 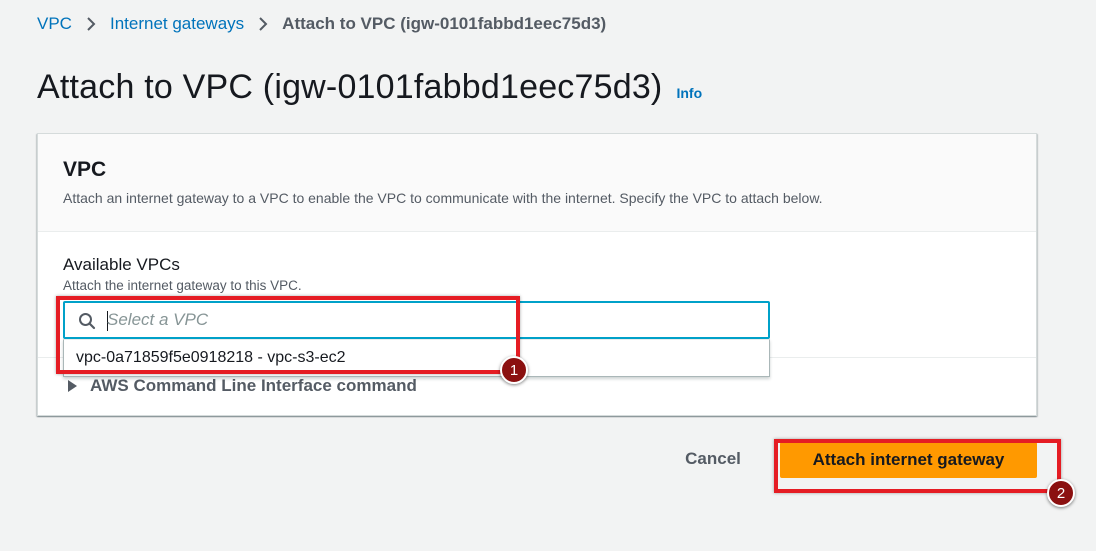 What do you see at coordinates (713, 459) in the screenshot?
I see `cancel-button: Cancel` at bounding box center [713, 459].